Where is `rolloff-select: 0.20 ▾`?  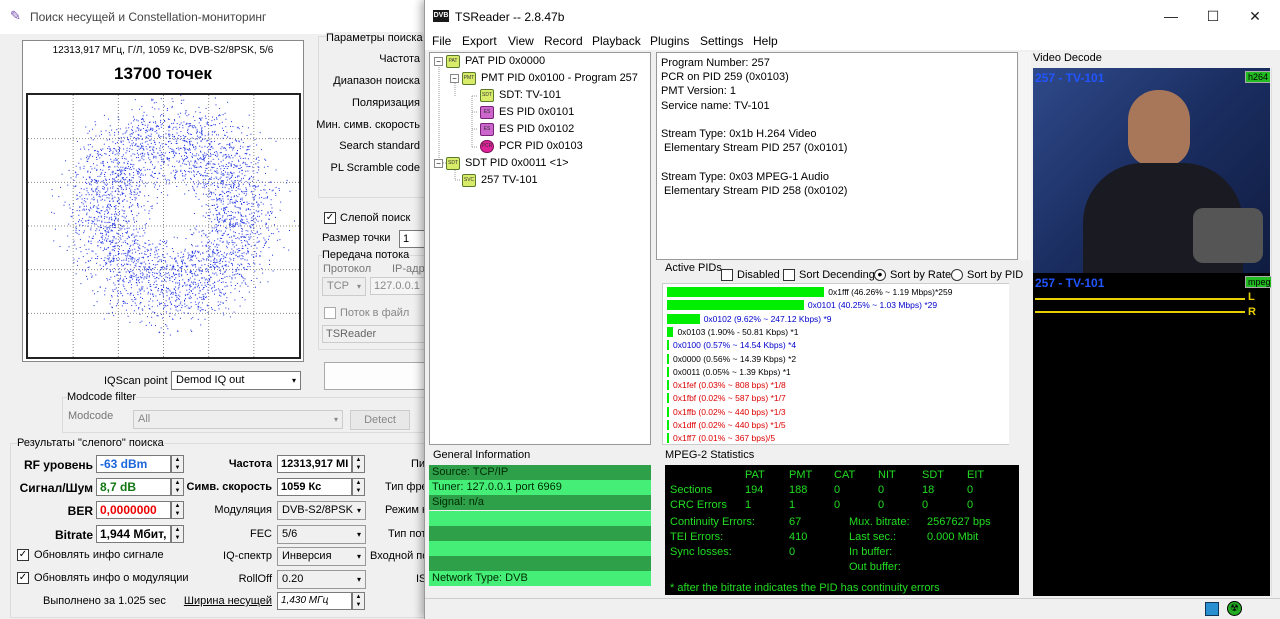
rolloff-select: 0.20 ▾ is located at coordinates (321, 579).